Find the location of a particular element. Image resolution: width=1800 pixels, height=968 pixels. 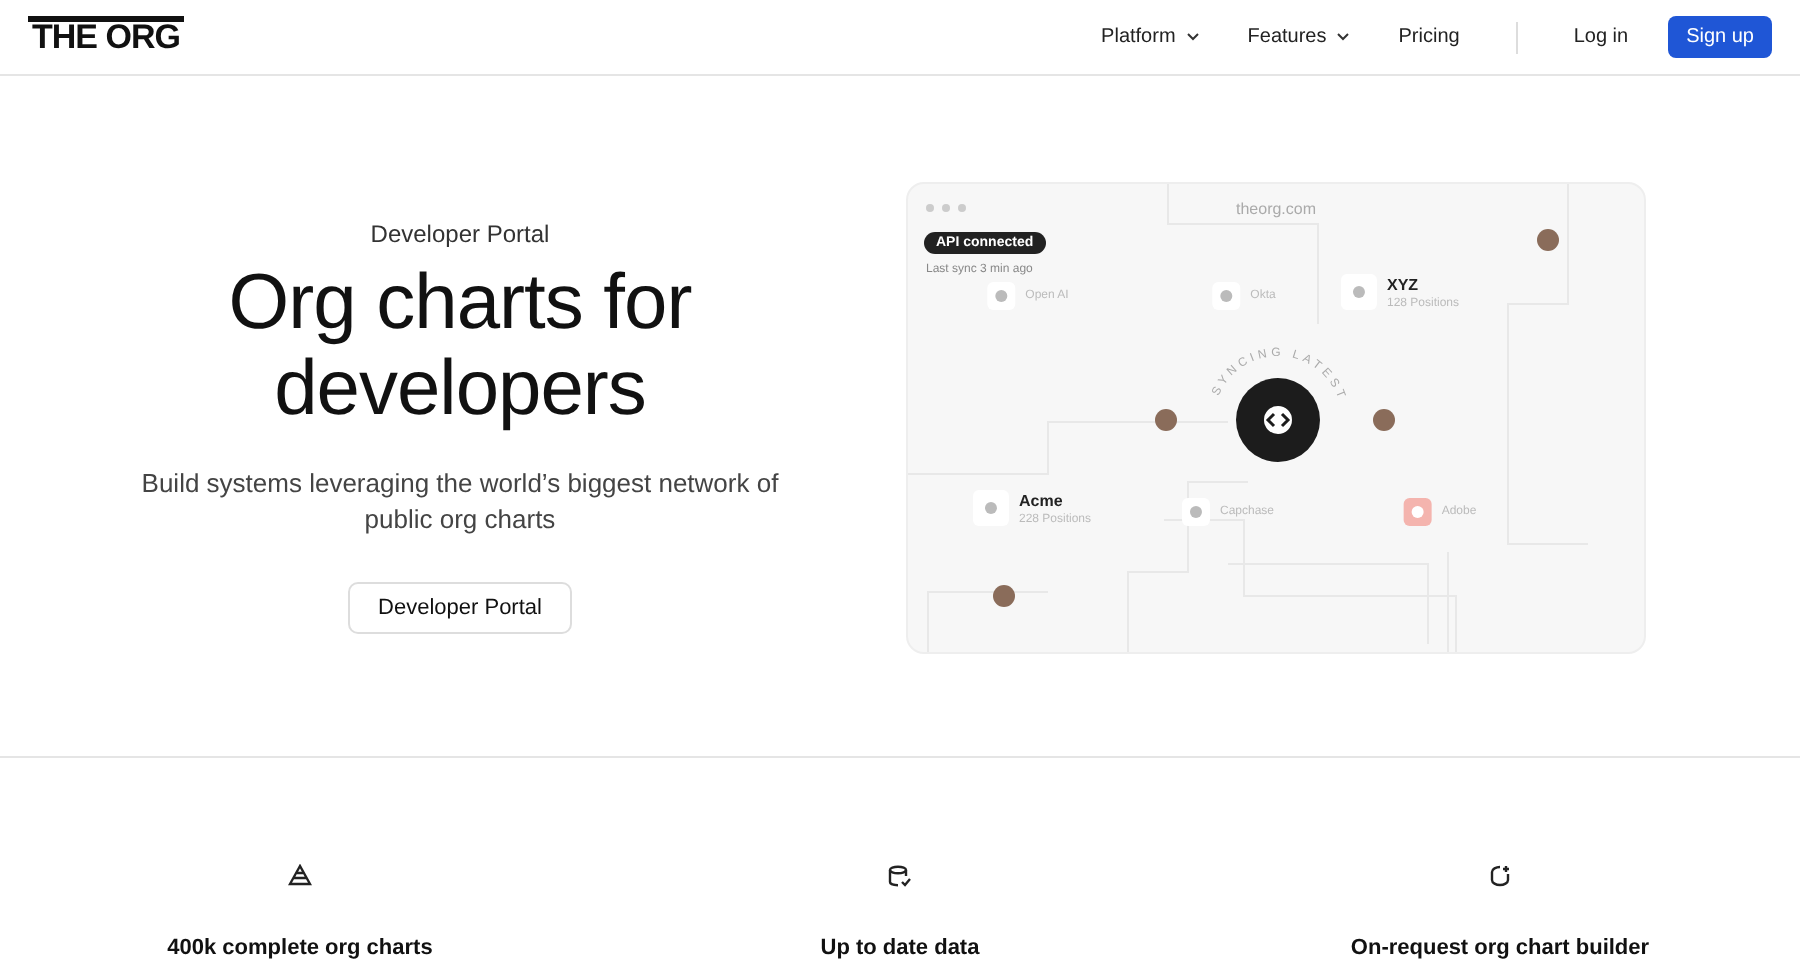

feature-title: 400k complete org charts is located at coordinates (300, 948).